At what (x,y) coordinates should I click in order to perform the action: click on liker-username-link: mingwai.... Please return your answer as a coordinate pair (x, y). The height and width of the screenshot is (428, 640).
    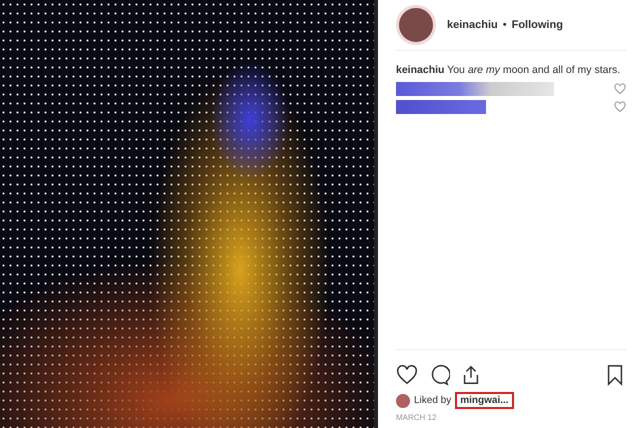
    Looking at the image, I should click on (484, 400).